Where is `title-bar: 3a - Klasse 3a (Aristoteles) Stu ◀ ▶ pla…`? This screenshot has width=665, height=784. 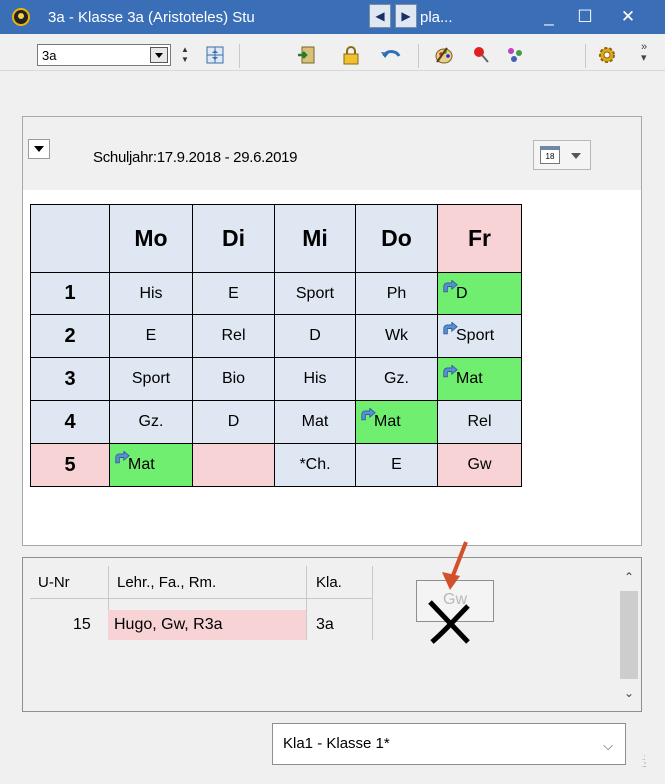 title-bar: 3a - Klasse 3a (Aristoteles) Stu ◀ ▶ pla… is located at coordinates (332, 17).